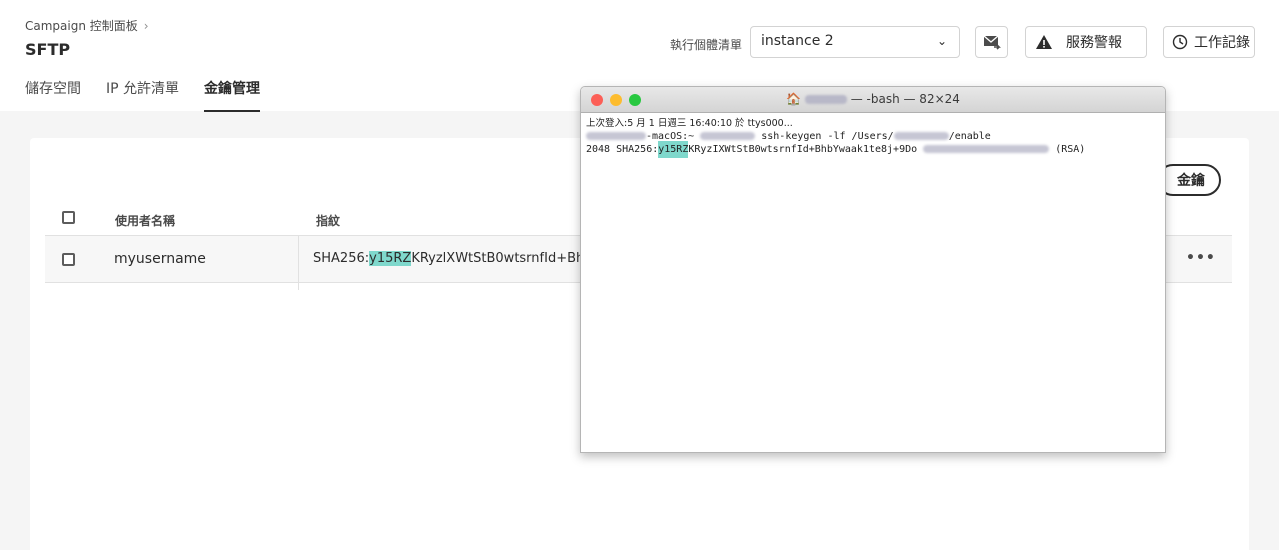 The image size is (1279, 550). I want to click on tab-bar: 儲存空間 IP 允許清單 金鑰管理, so click(155, 95).